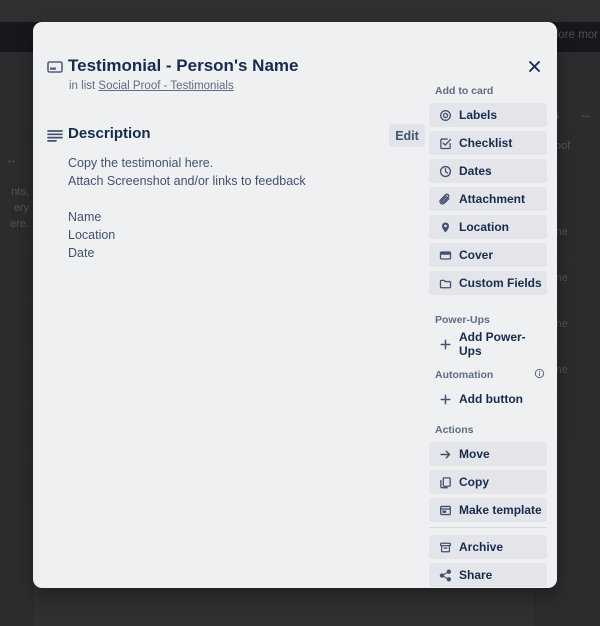 The height and width of the screenshot is (626, 600). I want to click on share-label: Share, so click(476, 575).